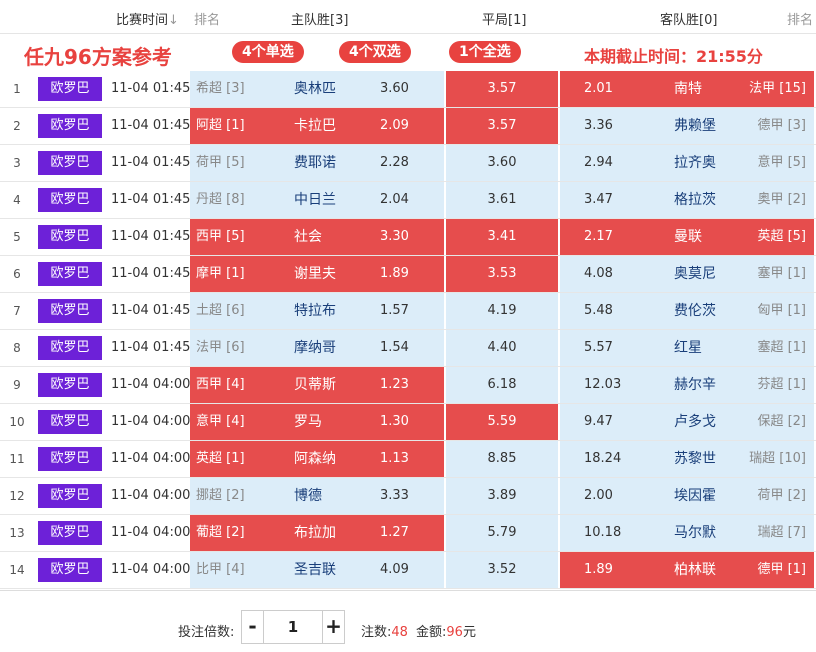 Image resolution: width=816 pixels, height=652 pixels. Describe the element at coordinates (598, 495) in the screenshot. I see `away-win-odds: 2.00` at that location.